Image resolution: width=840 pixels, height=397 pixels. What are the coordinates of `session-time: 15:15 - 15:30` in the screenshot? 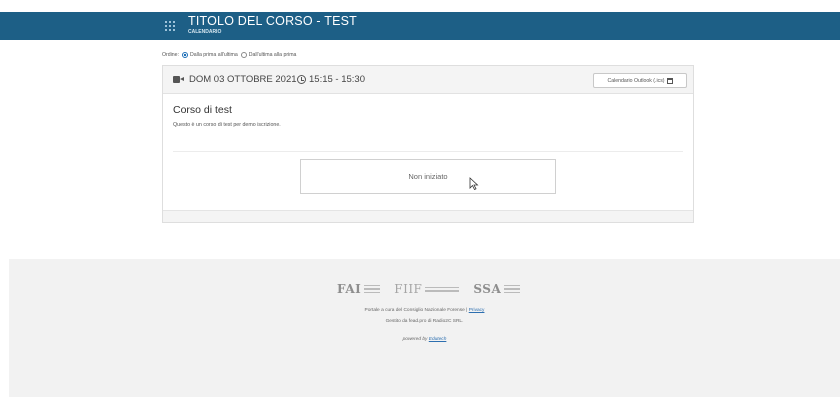 It's located at (337, 79).